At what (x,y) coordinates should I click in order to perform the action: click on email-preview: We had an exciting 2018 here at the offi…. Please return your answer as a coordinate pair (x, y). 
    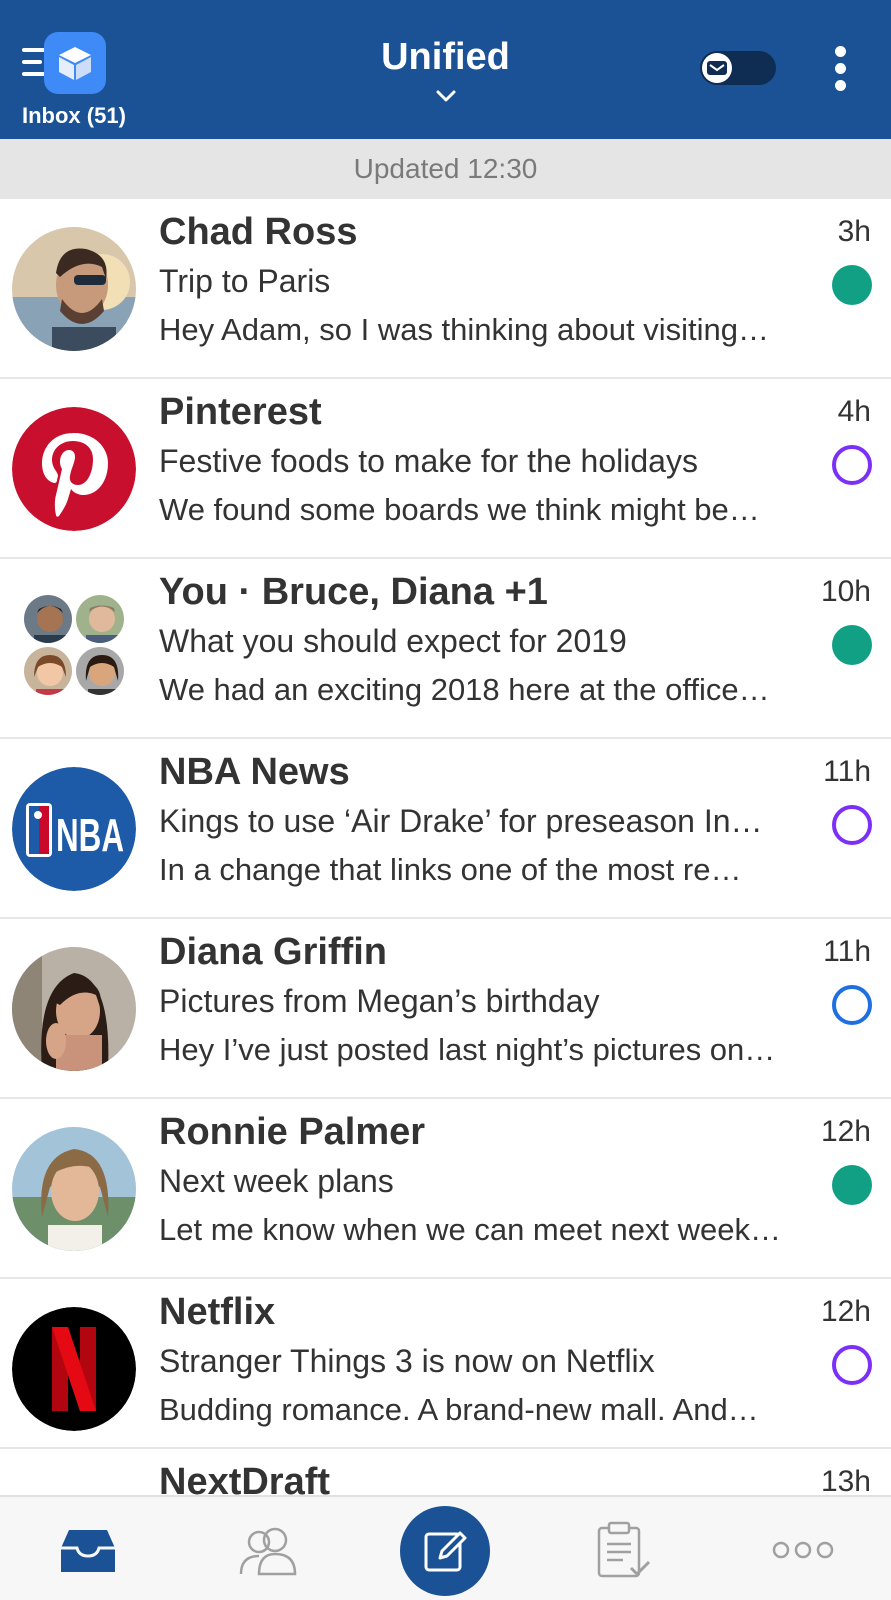
    Looking at the image, I should click on (464, 689).